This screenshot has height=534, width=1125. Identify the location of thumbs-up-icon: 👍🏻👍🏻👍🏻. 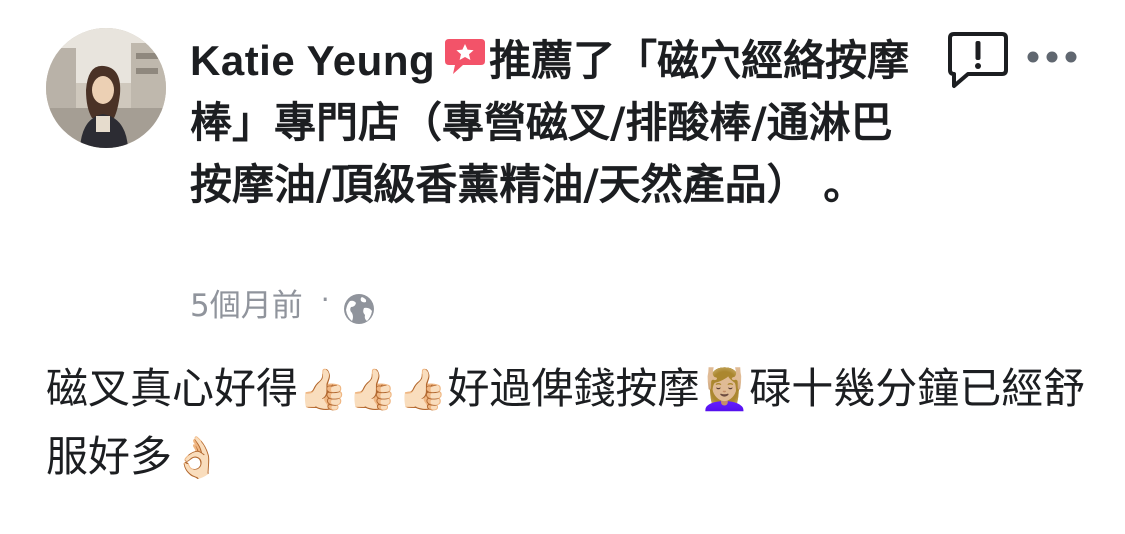
(373, 390).